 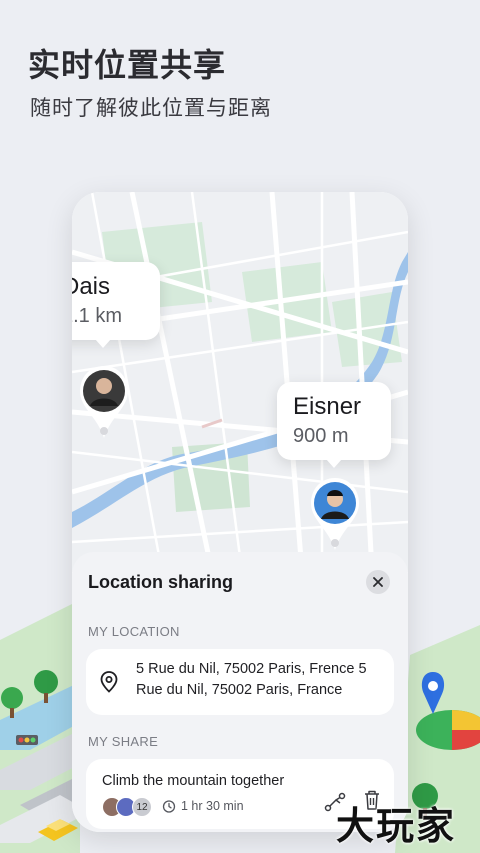 What do you see at coordinates (142, 807) in the screenshot?
I see `member-count-badge: 12` at bounding box center [142, 807].